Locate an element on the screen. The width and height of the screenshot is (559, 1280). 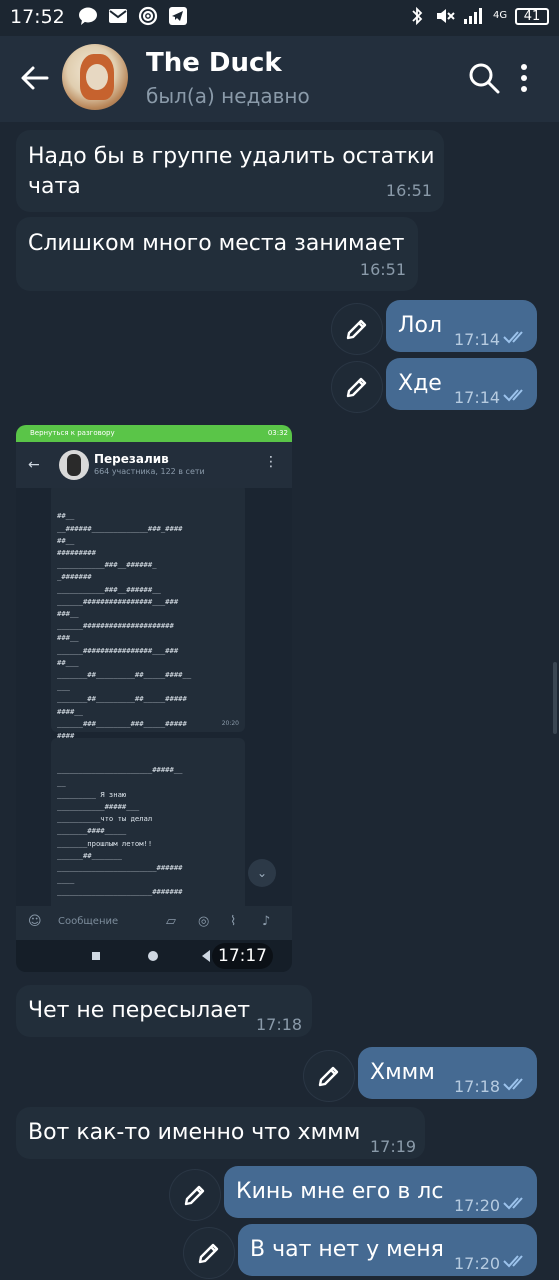
ascii-art-line: _______####_____ is located at coordinates (92, 831).